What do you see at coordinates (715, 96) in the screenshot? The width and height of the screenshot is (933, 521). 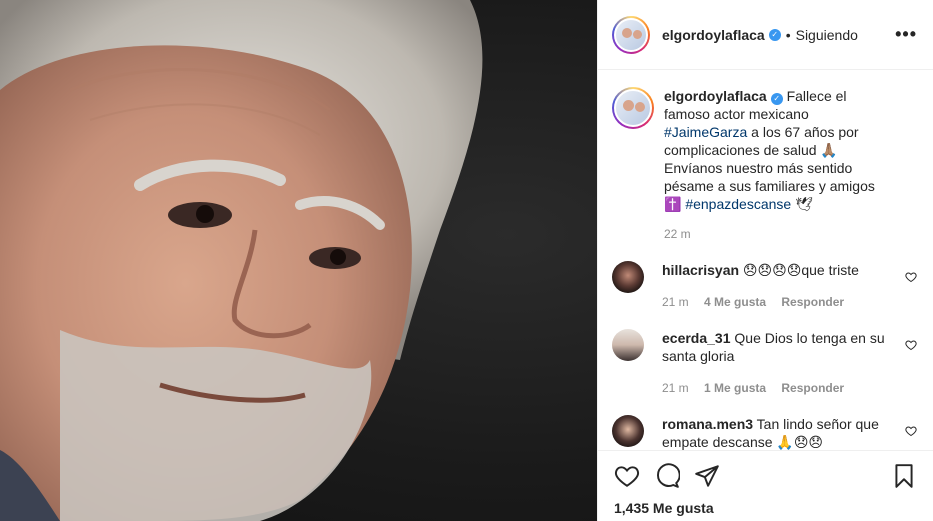 I see `caption-username: elgordoylaflaca` at bounding box center [715, 96].